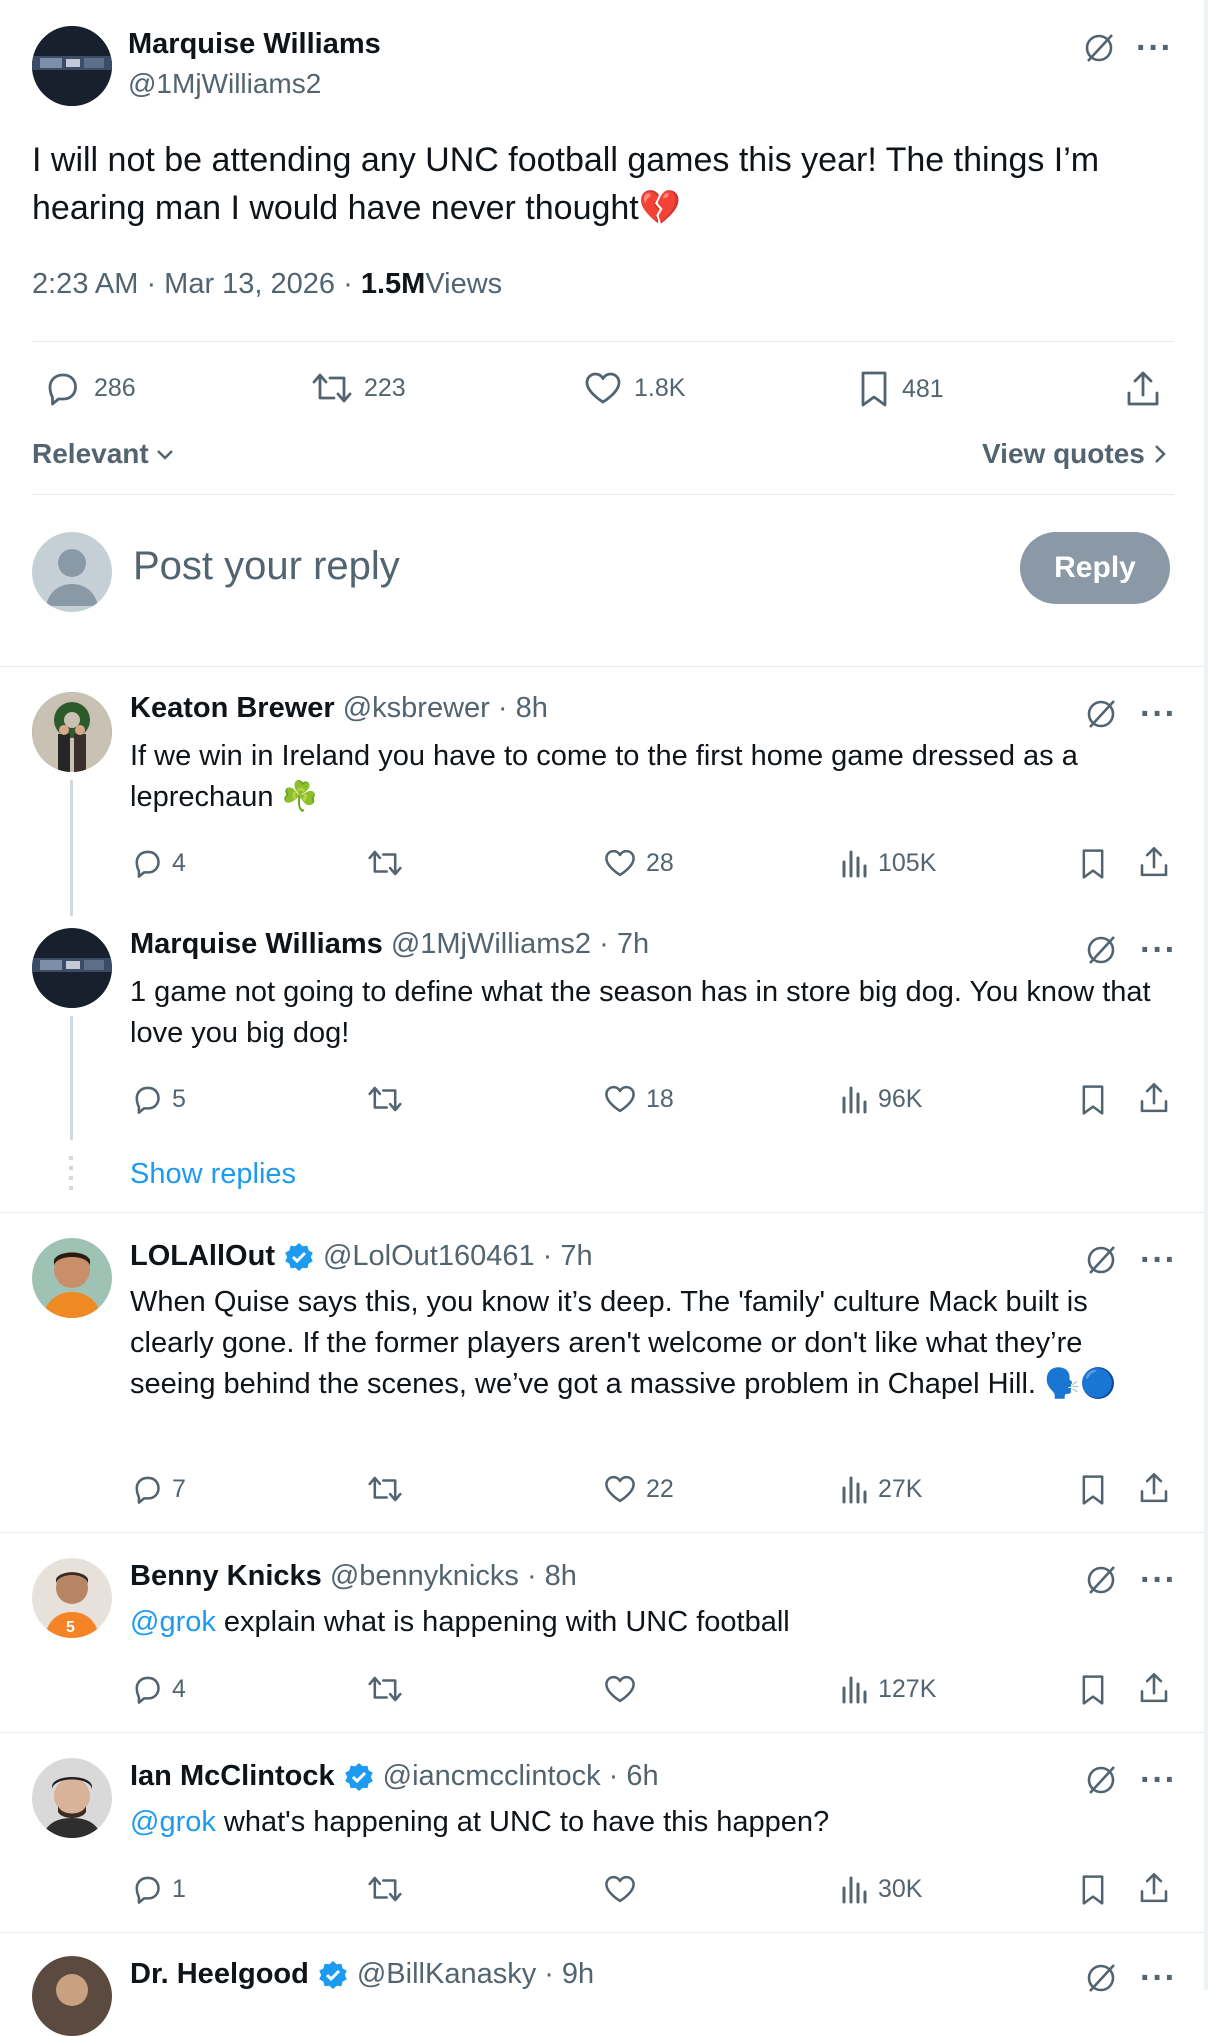 The image size is (1208, 2036). Describe the element at coordinates (158, 1099) in the screenshot. I see `reply-action: 5` at that location.